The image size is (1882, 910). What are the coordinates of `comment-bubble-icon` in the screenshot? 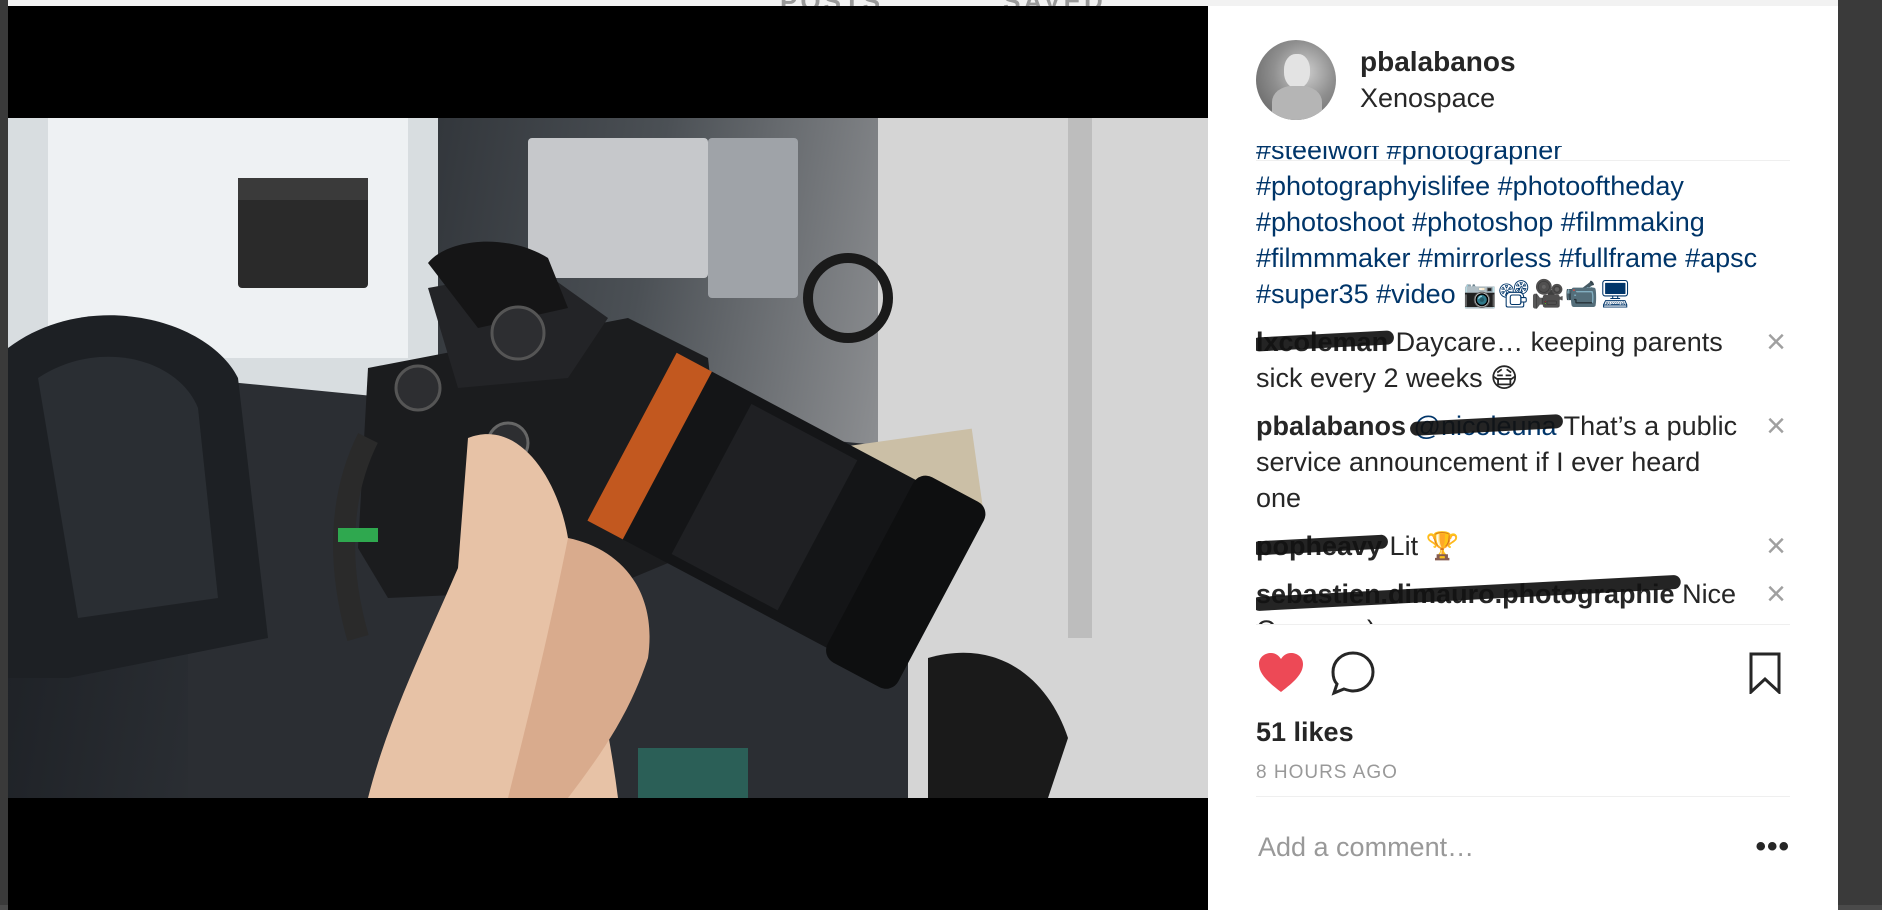 It's located at (1353, 673).